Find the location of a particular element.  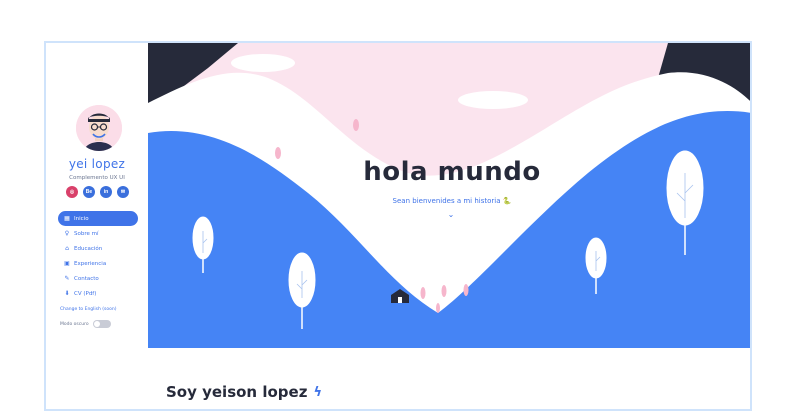

section-heading: Soy yeison lopez ϟ is located at coordinates (244, 392).